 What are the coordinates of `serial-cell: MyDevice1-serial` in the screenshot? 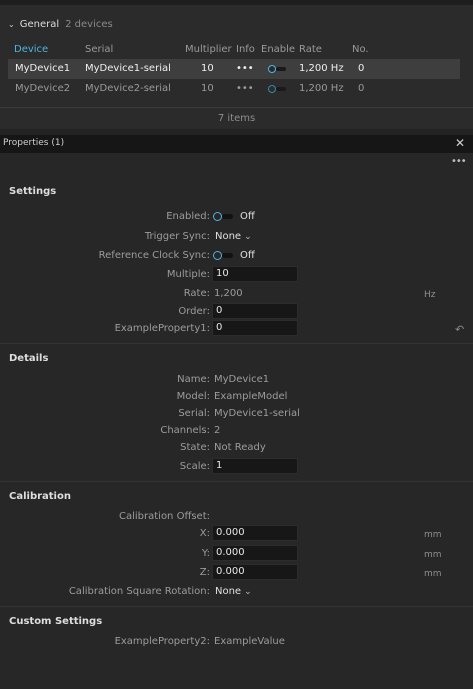 It's located at (128, 68).